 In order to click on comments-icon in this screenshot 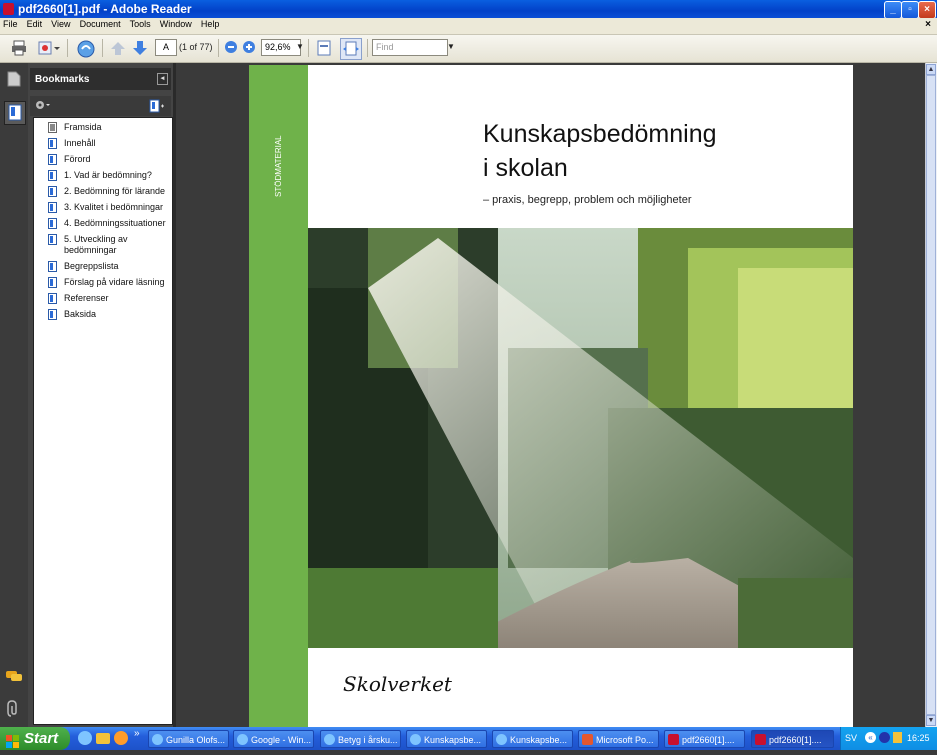, I will do `click(14, 677)`.